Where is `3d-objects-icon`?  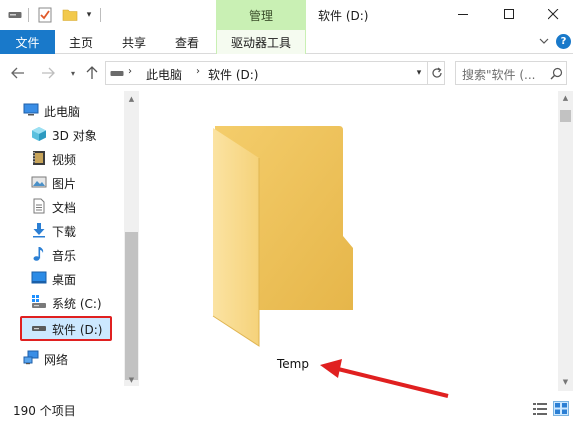
3d-objects-icon is located at coordinates (39, 134).